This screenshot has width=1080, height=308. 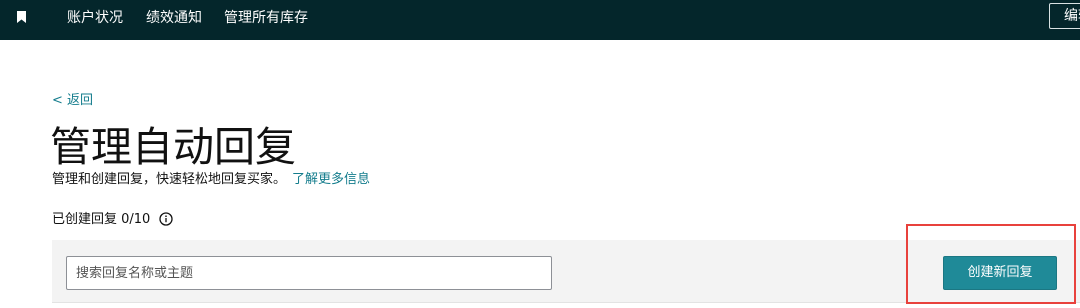 I want to click on page-title: 管理自动回复, so click(x=173, y=147).